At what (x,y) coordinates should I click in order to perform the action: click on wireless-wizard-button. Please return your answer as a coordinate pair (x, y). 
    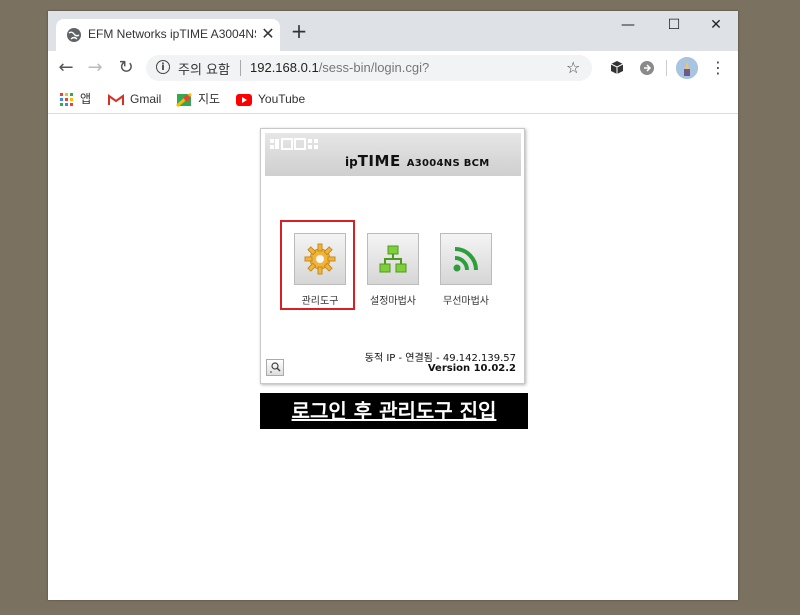
    Looking at the image, I should click on (466, 259).